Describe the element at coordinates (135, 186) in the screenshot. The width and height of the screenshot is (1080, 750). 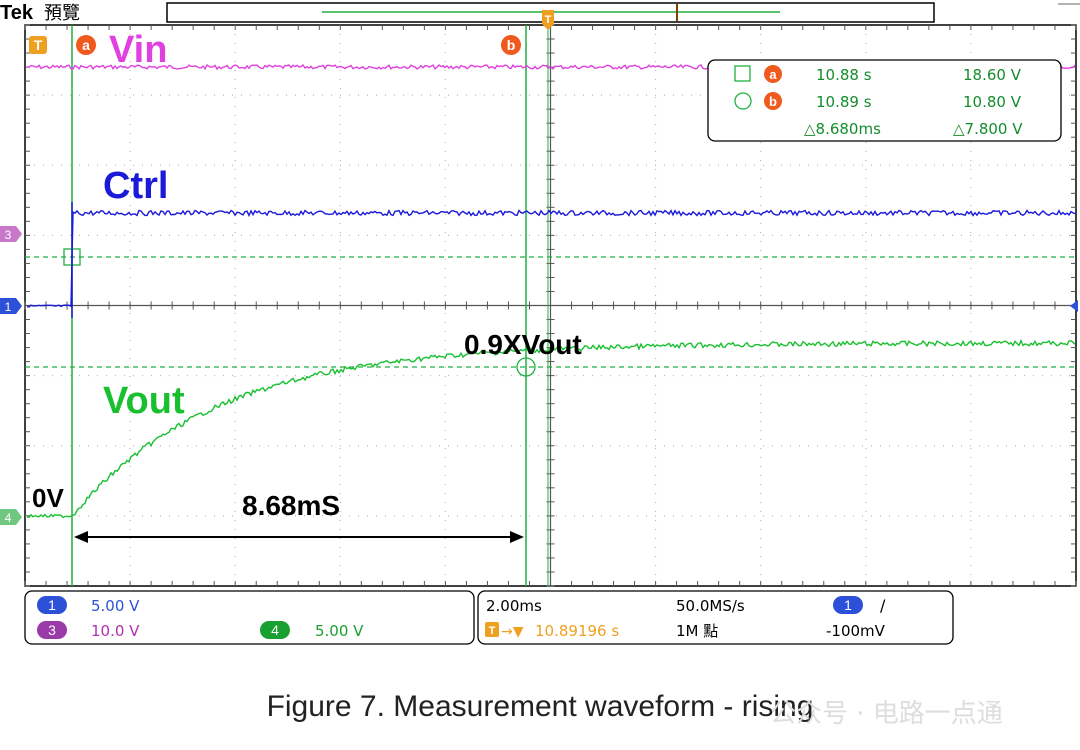
I see `ctrl-label: Ctrl` at that location.